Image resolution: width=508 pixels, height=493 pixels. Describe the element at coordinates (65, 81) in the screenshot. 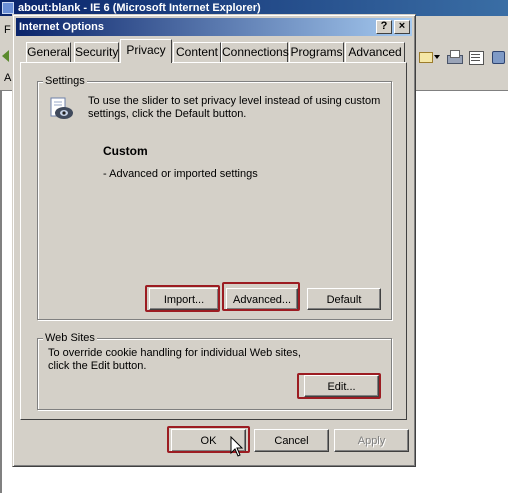

I see `settings-group-label: Settings` at that location.